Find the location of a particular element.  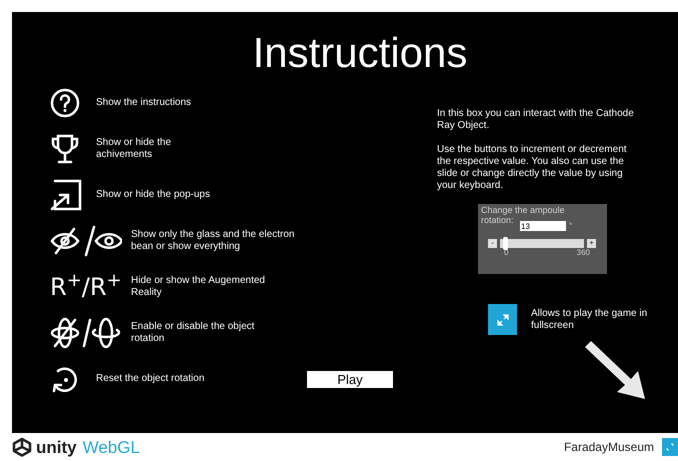

rotation-input: 13 is located at coordinates (543, 226).